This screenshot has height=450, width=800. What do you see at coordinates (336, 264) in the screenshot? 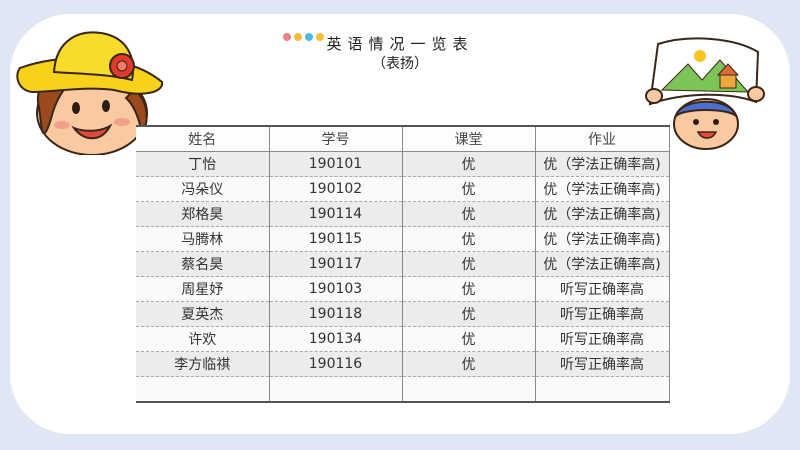
I see `student-id-cell: 190117` at bounding box center [336, 264].